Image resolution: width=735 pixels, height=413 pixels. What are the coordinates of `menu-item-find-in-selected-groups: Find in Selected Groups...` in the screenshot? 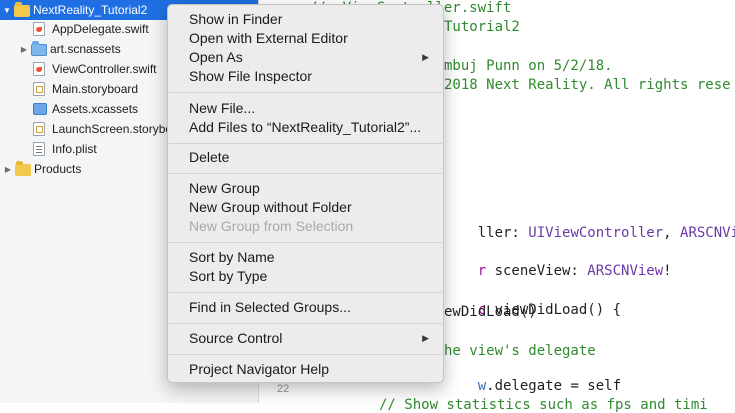 It's located at (305, 307).